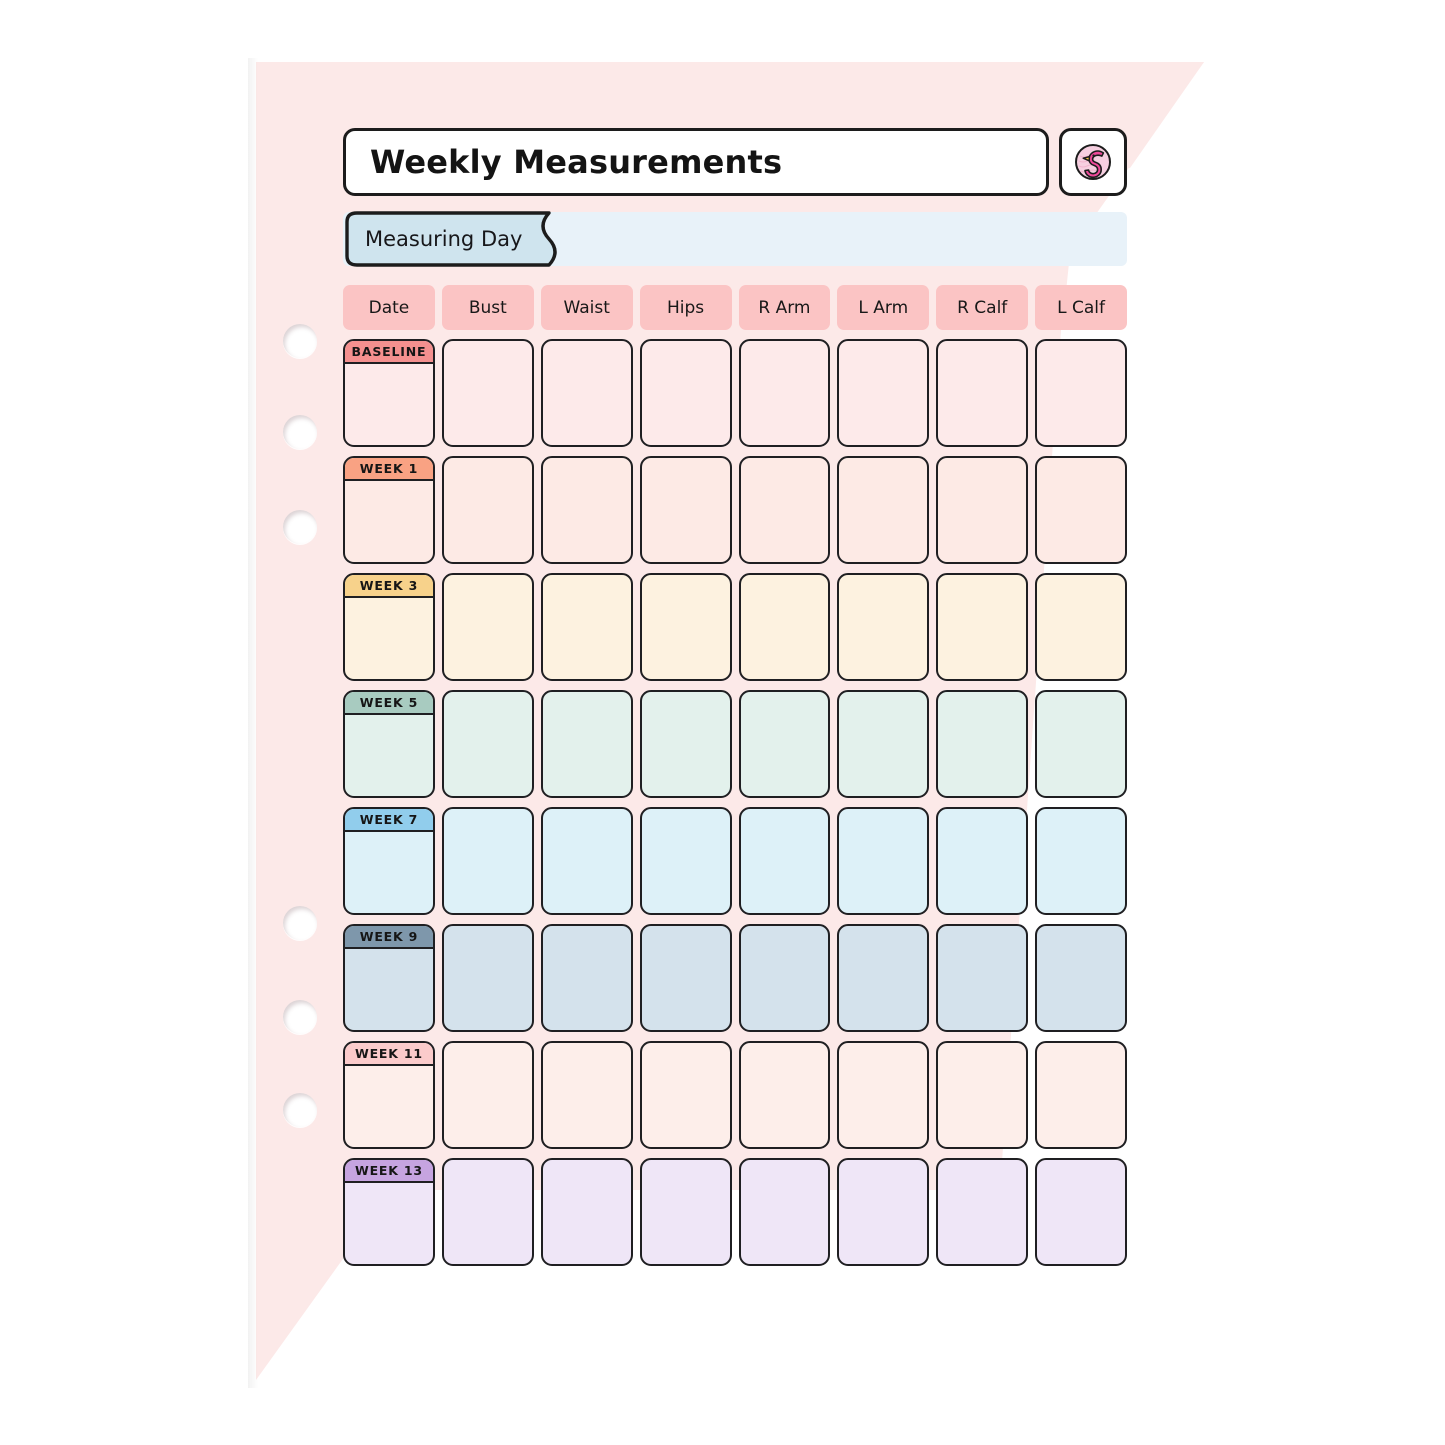 The height and width of the screenshot is (1445, 1445). I want to click on row-label-cell: WEEK 1, so click(389, 510).